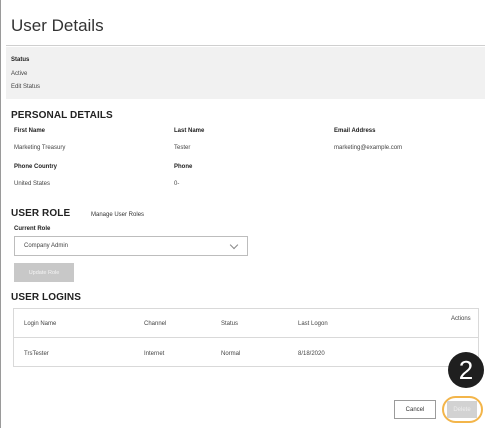 Image resolution: width=485 pixels, height=428 pixels. What do you see at coordinates (313, 324) in the screenshot?
I see `column-header-last-logon: Last Logon` at bounding box center [313, 324].